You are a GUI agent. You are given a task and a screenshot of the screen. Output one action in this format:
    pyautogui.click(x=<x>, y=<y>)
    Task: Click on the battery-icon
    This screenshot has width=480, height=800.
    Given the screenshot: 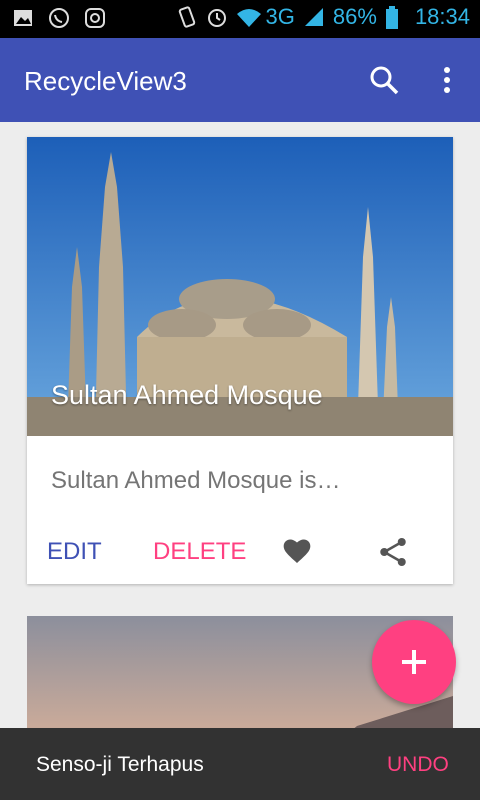 What is the action you would take?
    pyautogui.click(x=396, y=17)
    